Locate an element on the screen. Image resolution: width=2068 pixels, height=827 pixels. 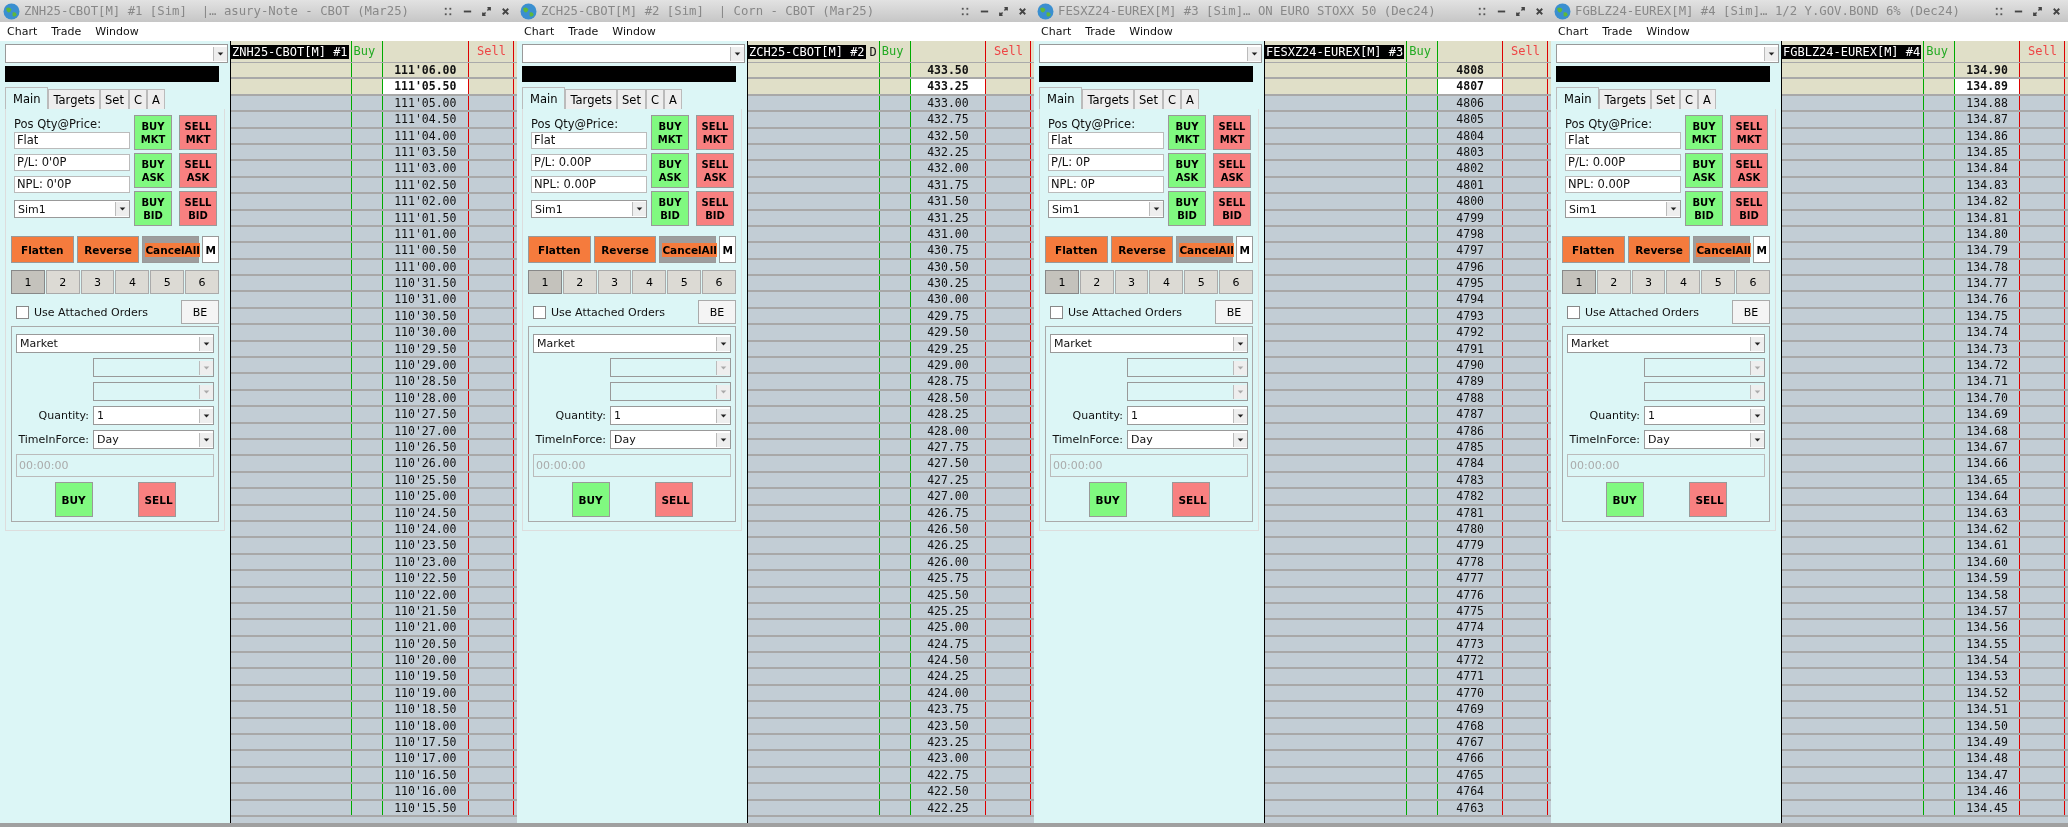
price-cell: 111'03.00 is located at coordinates (425, 168).